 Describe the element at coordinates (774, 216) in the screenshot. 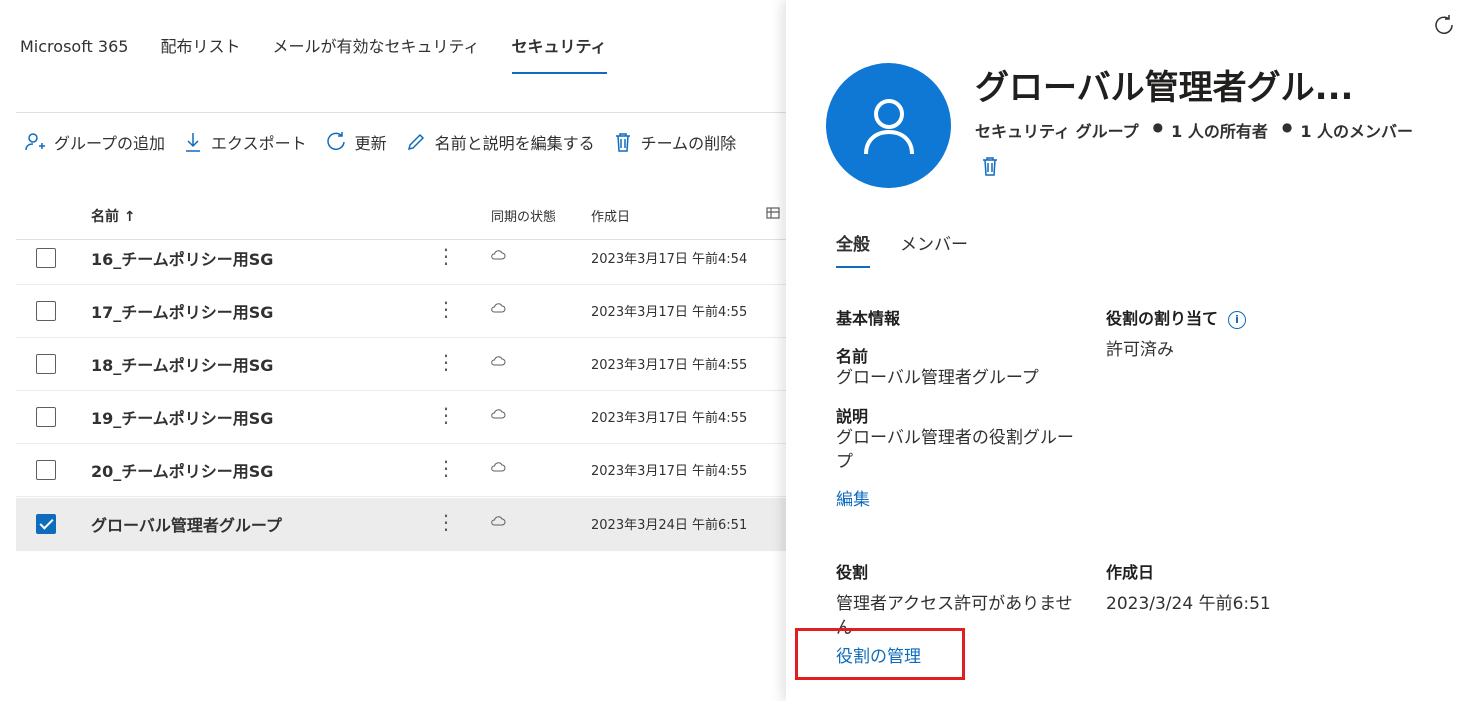

I see `column-options-icon` at that location.